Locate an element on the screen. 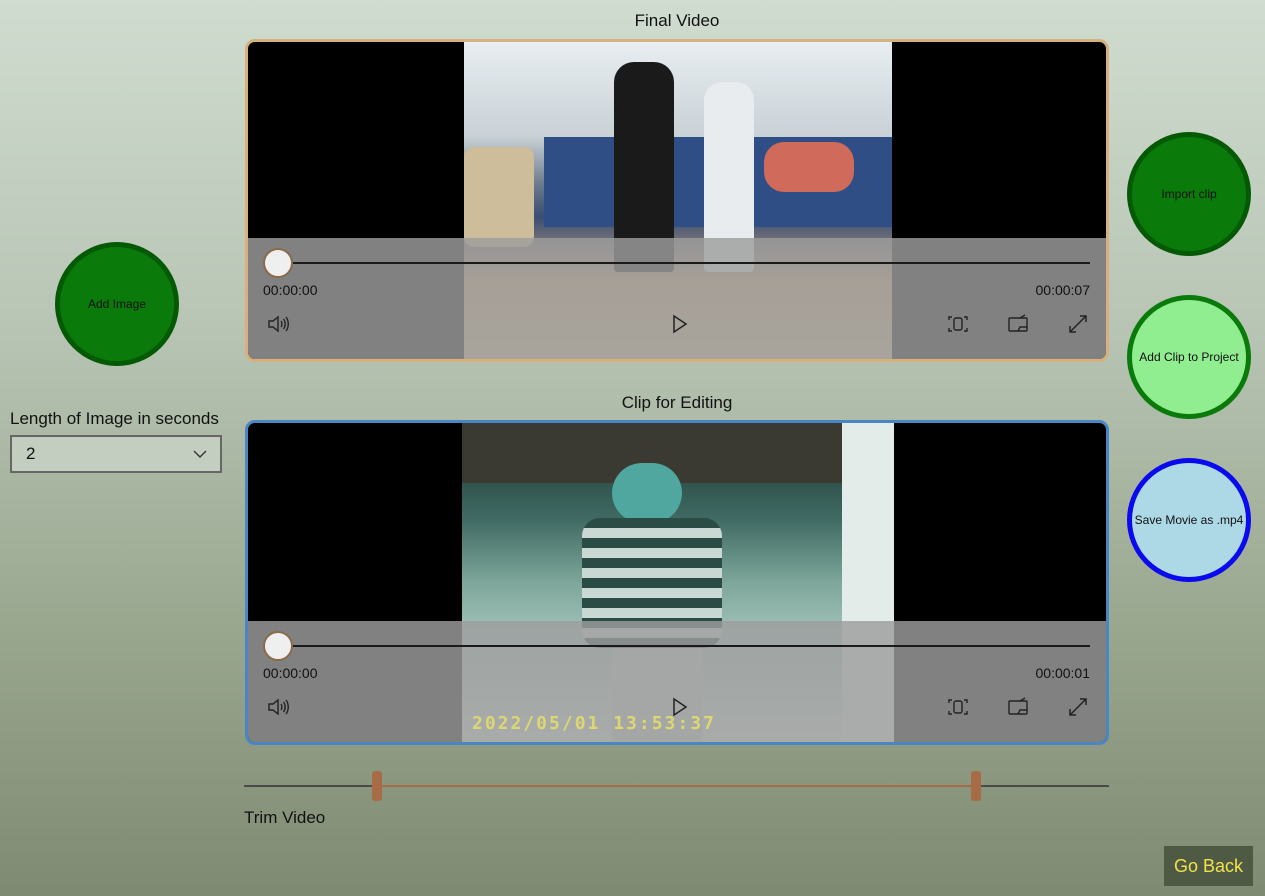 This screenshot has height=896, width=1265. image-length-label: Length of Image in seconds is located at coordinates (114, 418).